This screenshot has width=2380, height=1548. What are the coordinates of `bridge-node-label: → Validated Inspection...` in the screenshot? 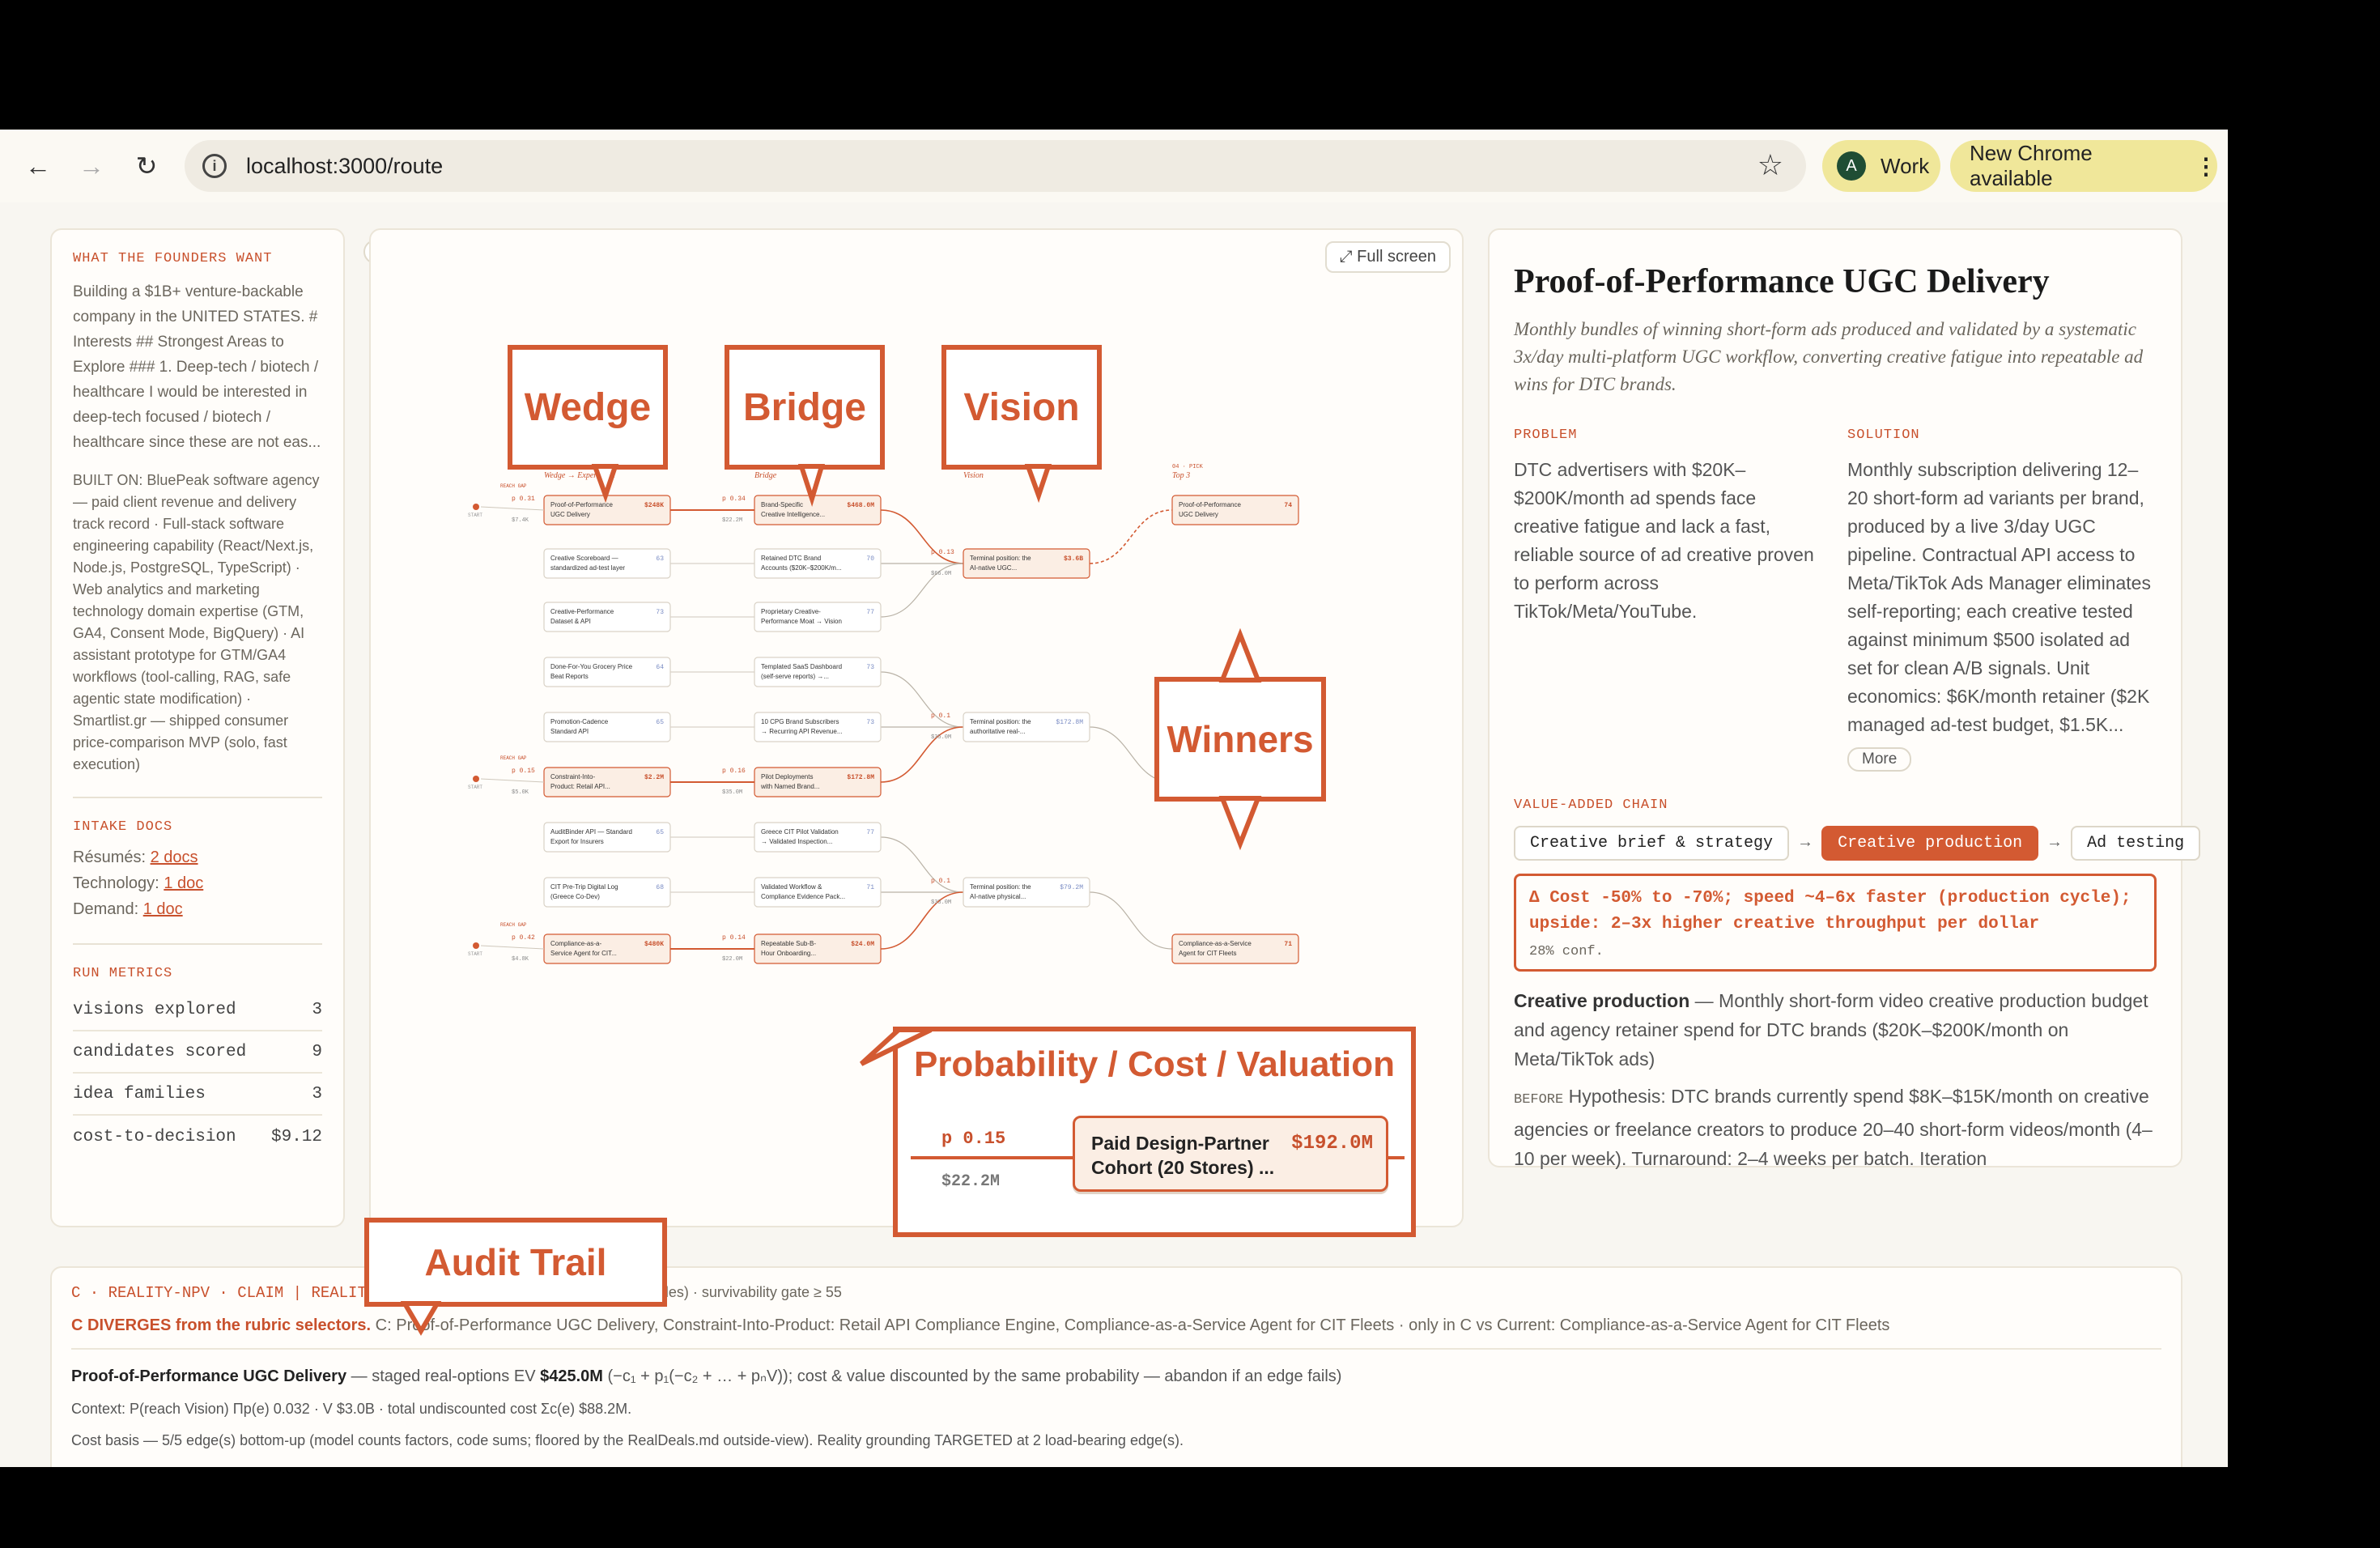 It's located at (797, 842).